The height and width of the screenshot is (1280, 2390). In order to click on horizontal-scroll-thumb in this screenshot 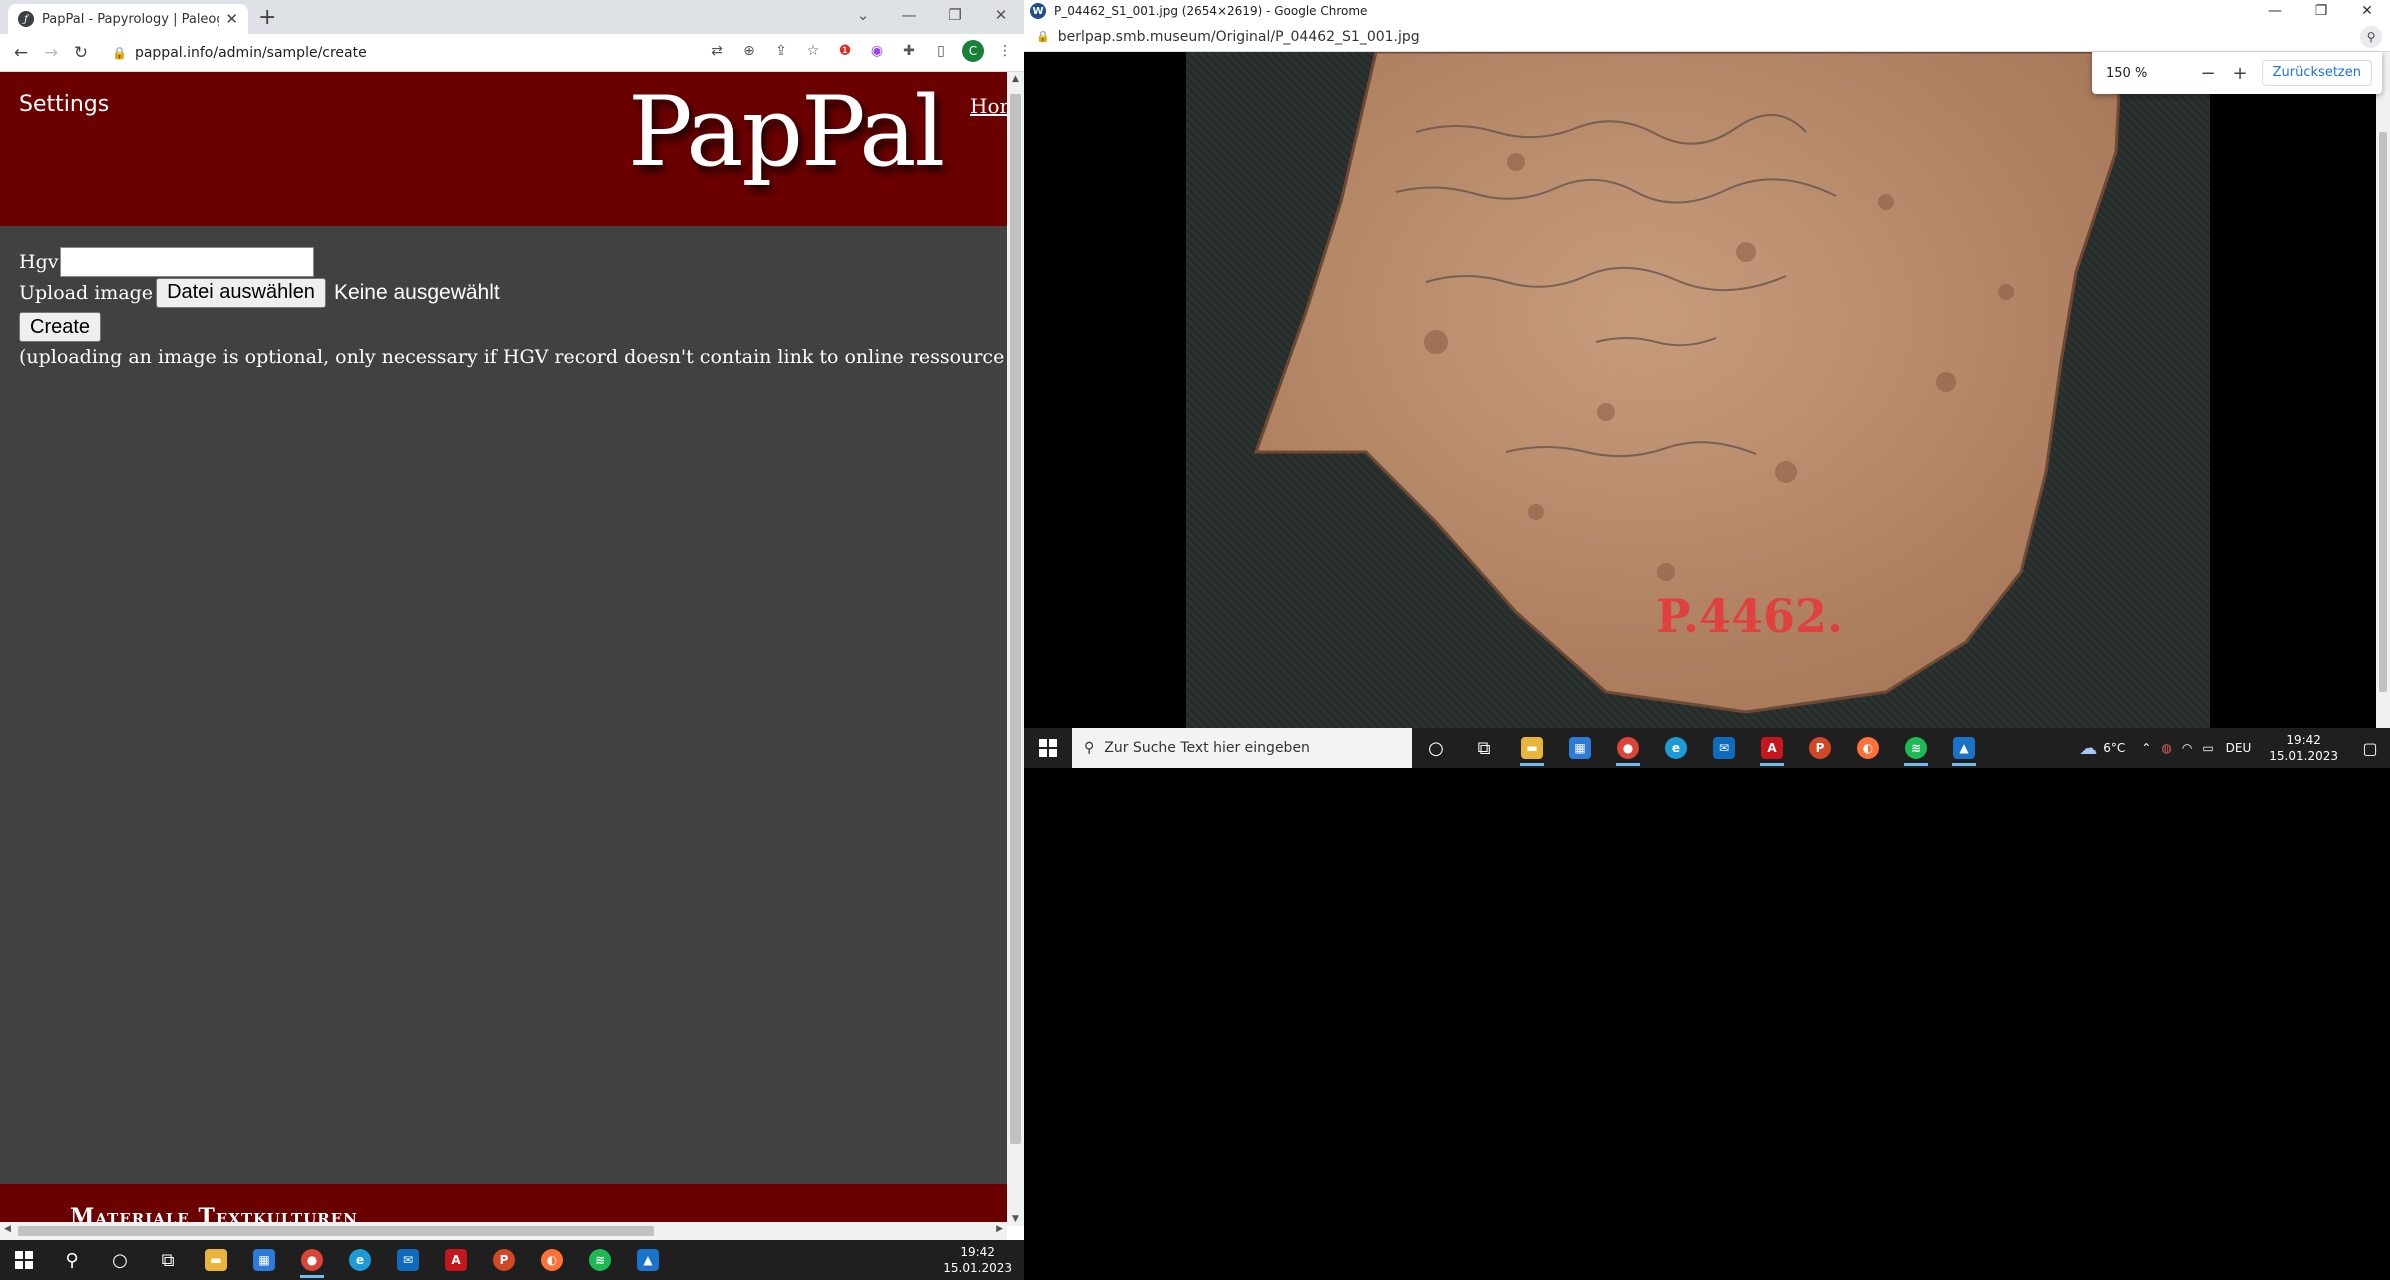, I will do `click(336, 1231)`.